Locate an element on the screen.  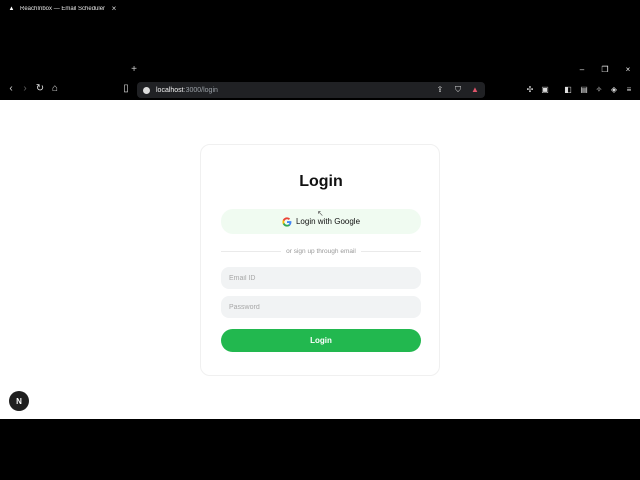
vpn-icon: ◈ is located at coordinates (614, 90).